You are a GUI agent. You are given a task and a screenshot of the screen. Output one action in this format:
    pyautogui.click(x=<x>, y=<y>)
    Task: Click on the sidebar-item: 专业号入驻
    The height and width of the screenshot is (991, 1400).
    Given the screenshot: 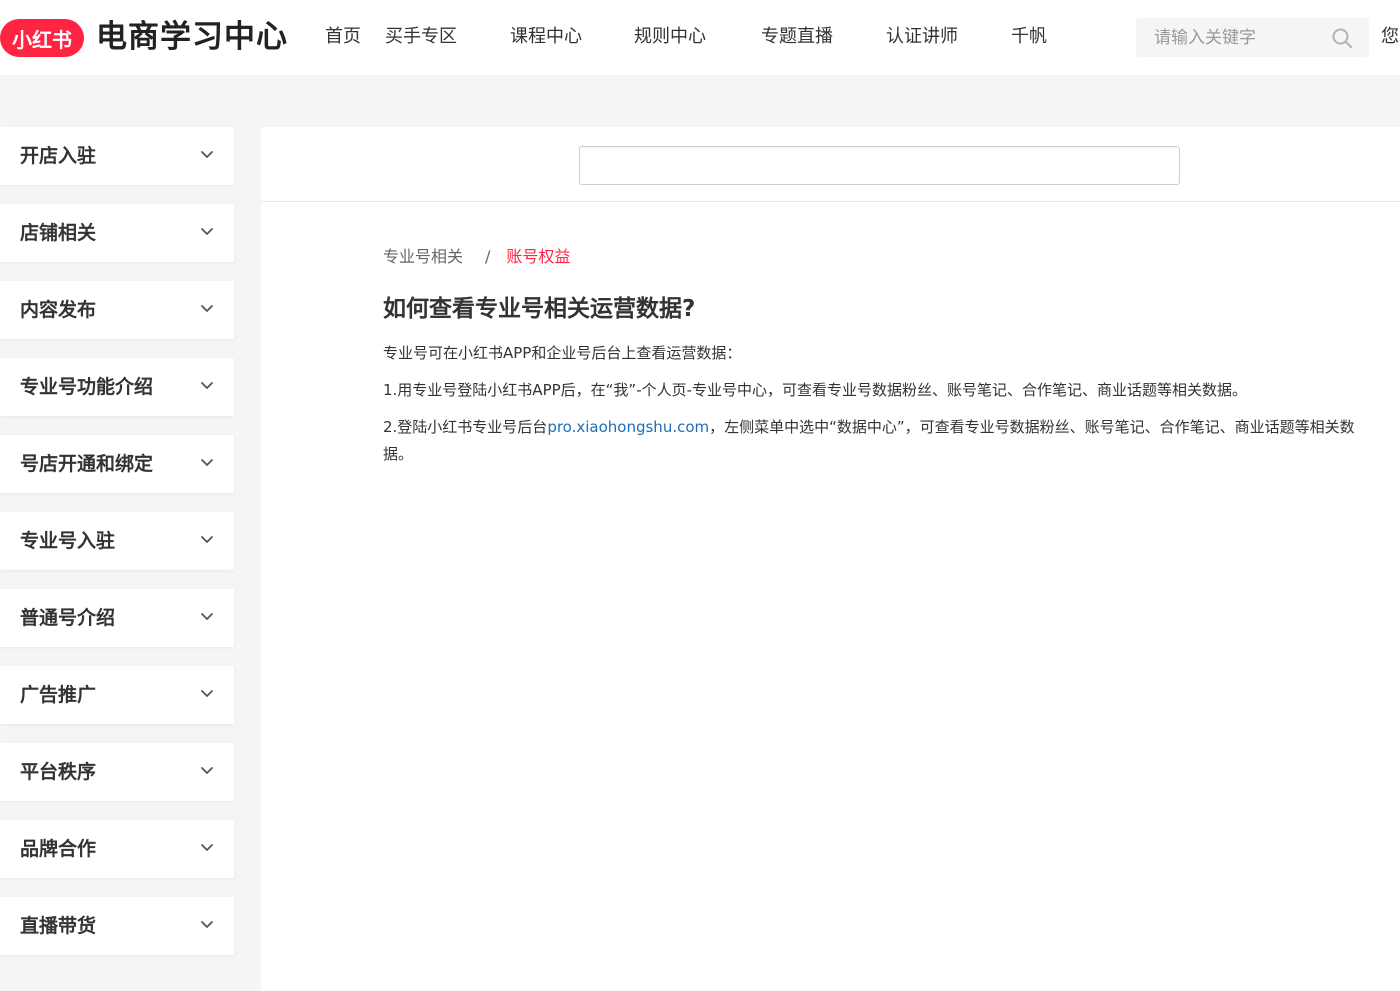 What is the action you would take?
    pyautogui.click(x=117, y=541)
    